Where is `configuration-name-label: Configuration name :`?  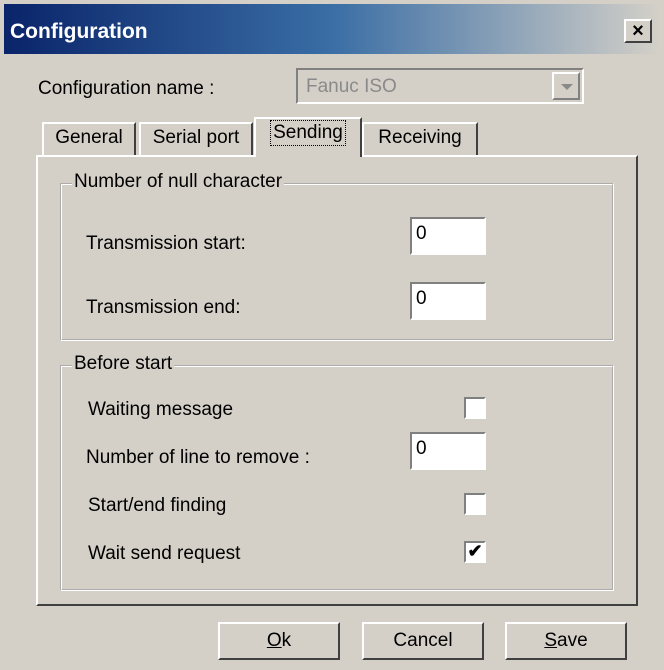
configuration-name-label: Configuration name : is located at coordinates (126, 88).